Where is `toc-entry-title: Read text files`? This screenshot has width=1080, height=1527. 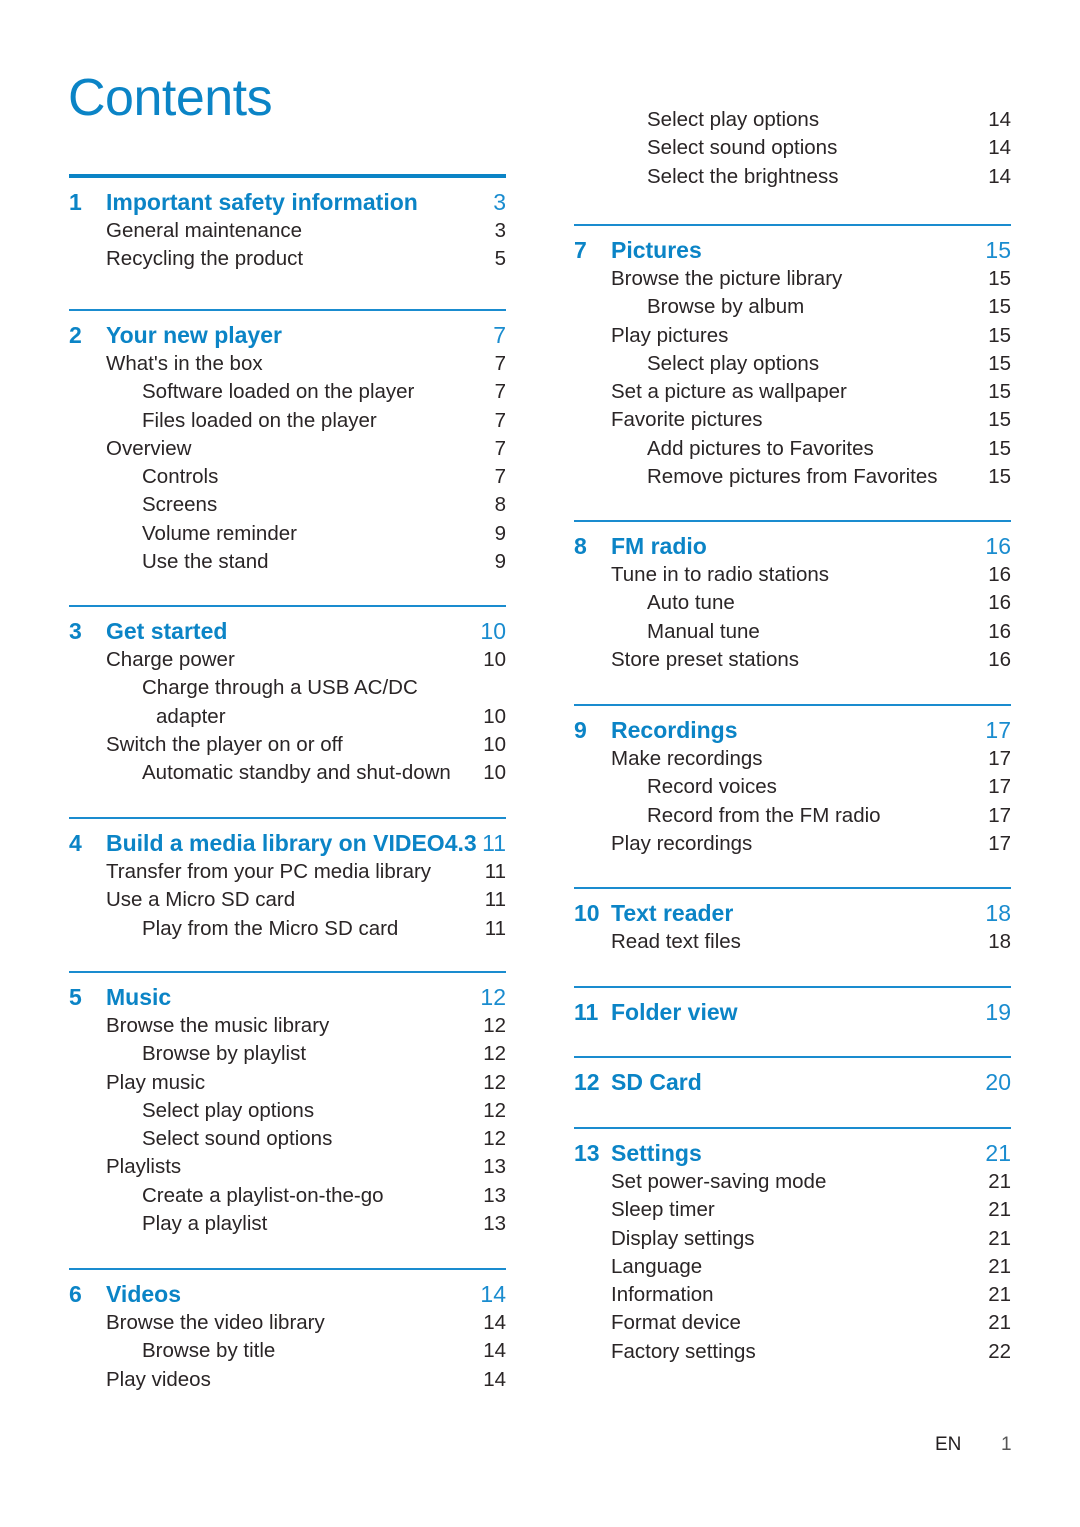
toc-entry-title: Read text files is located at coordinates (676, 942).